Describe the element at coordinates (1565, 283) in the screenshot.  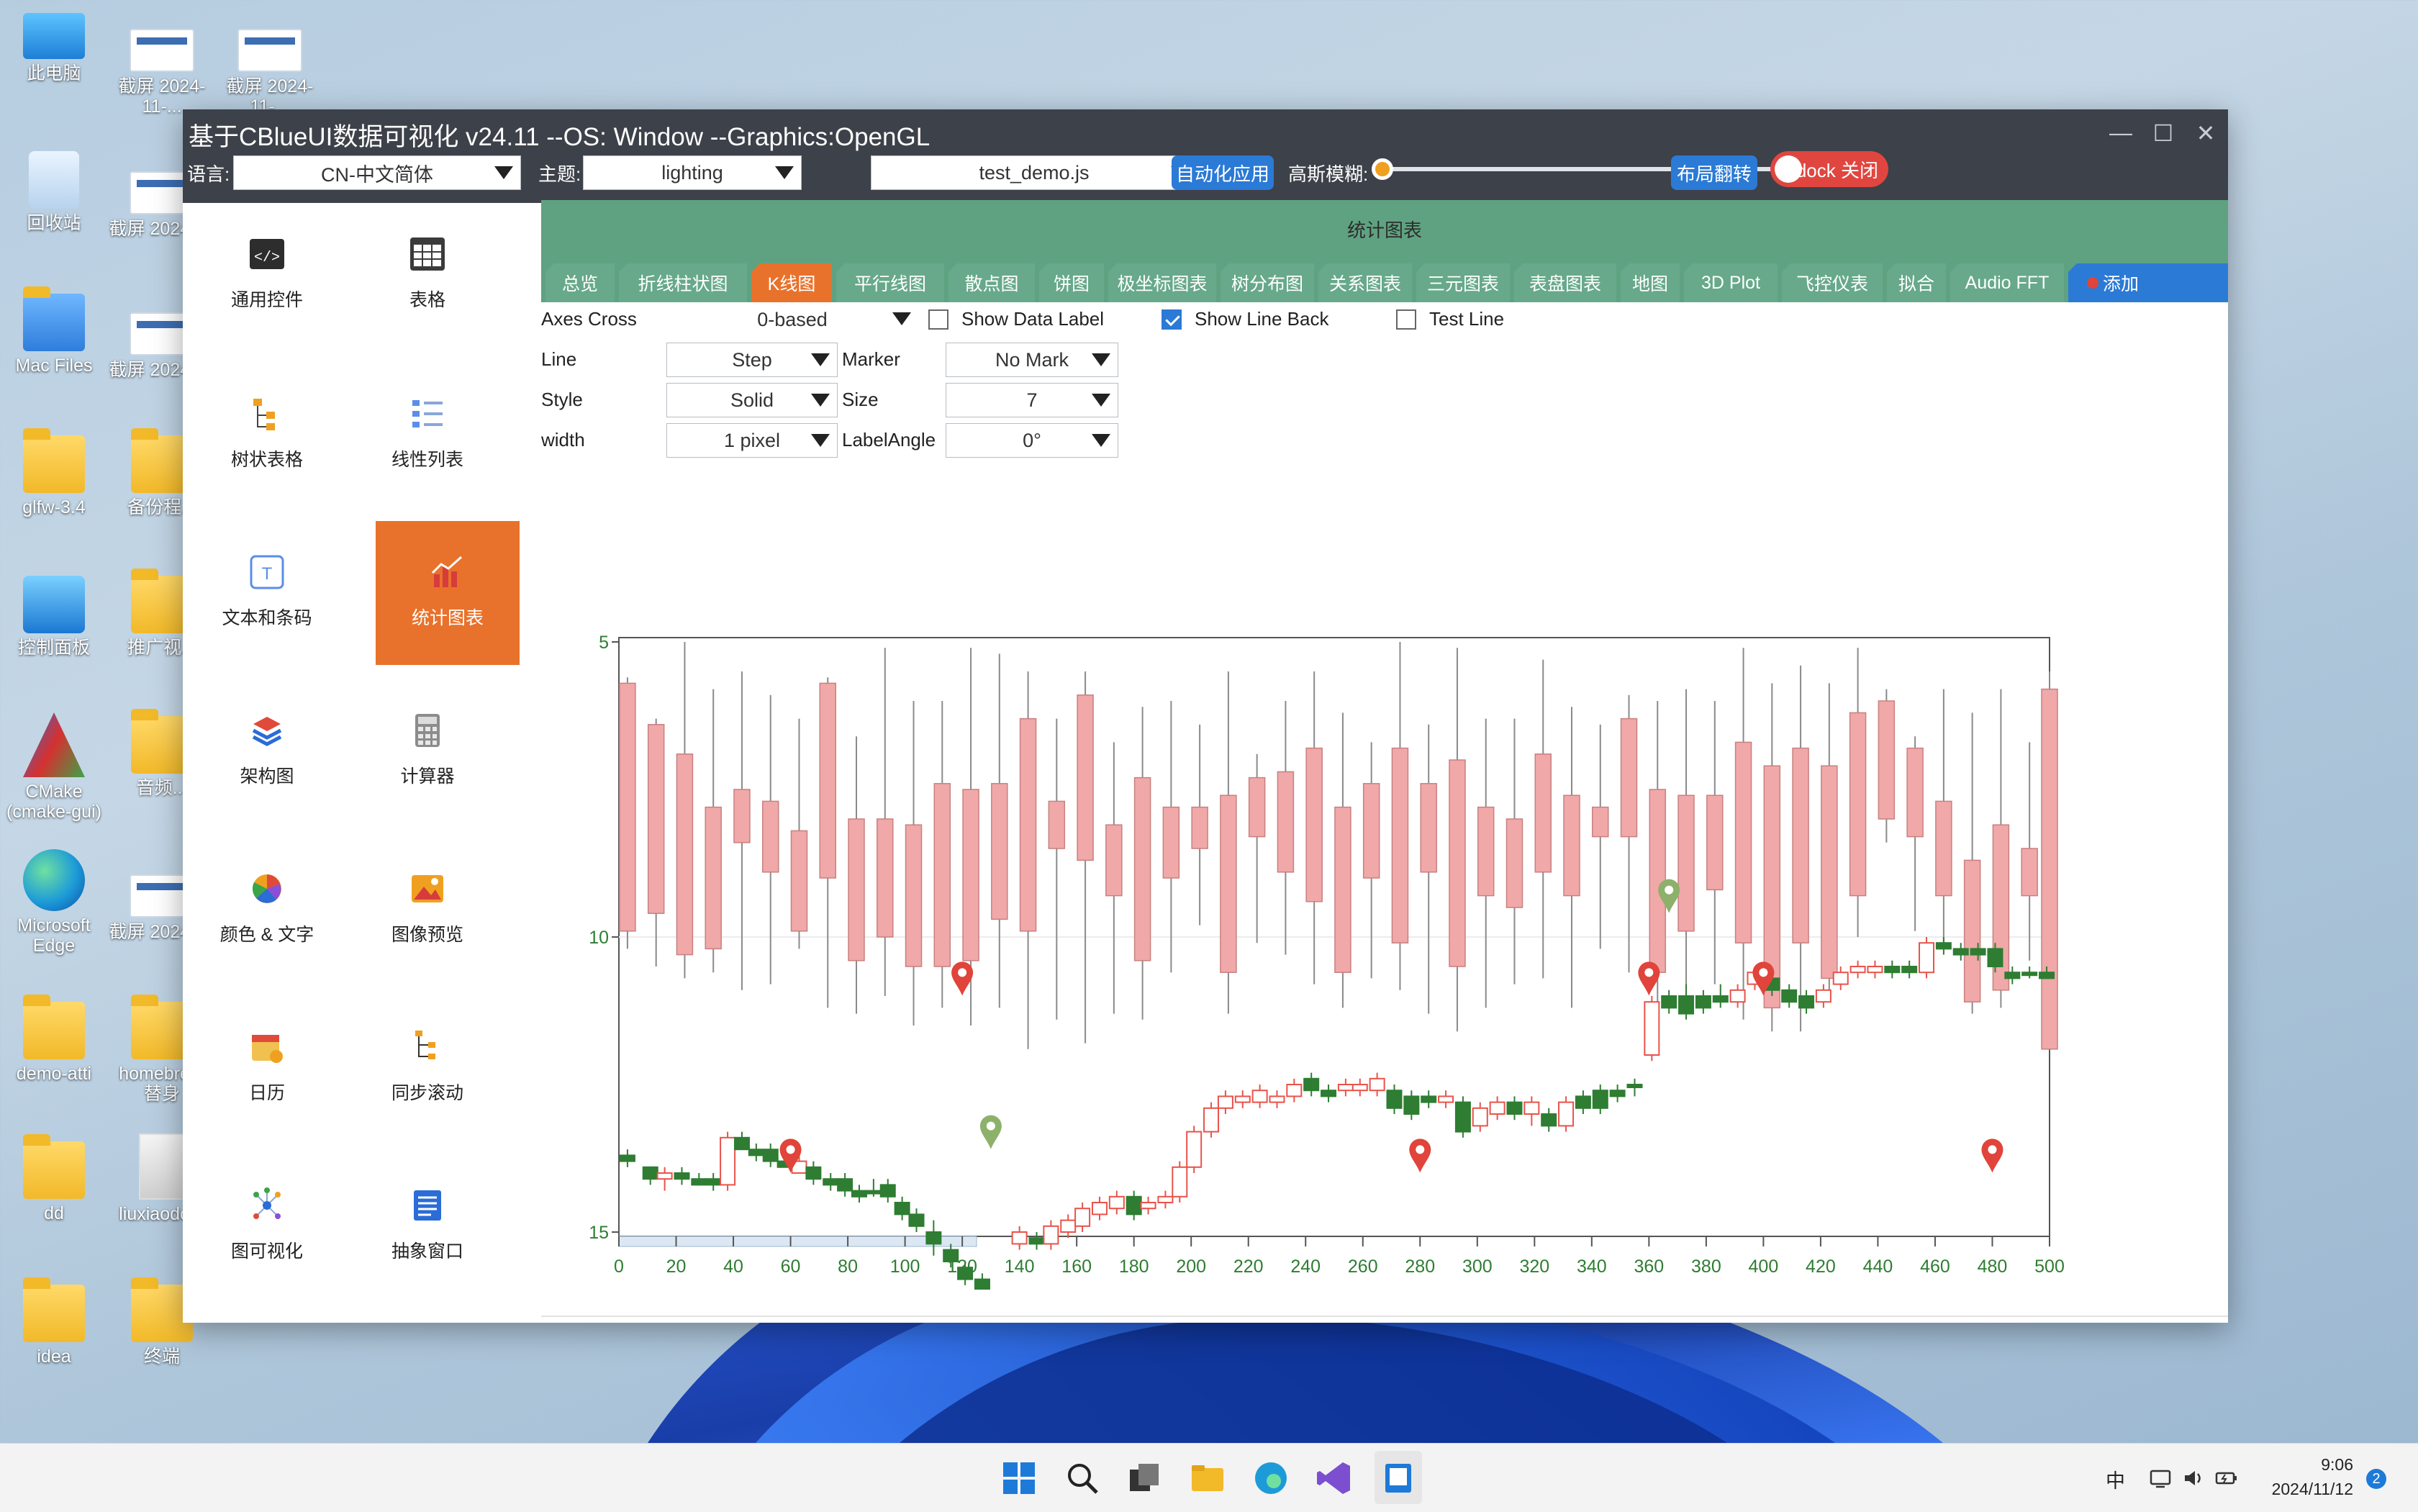
I see `tab-gauge: 表盘图表` at that location.